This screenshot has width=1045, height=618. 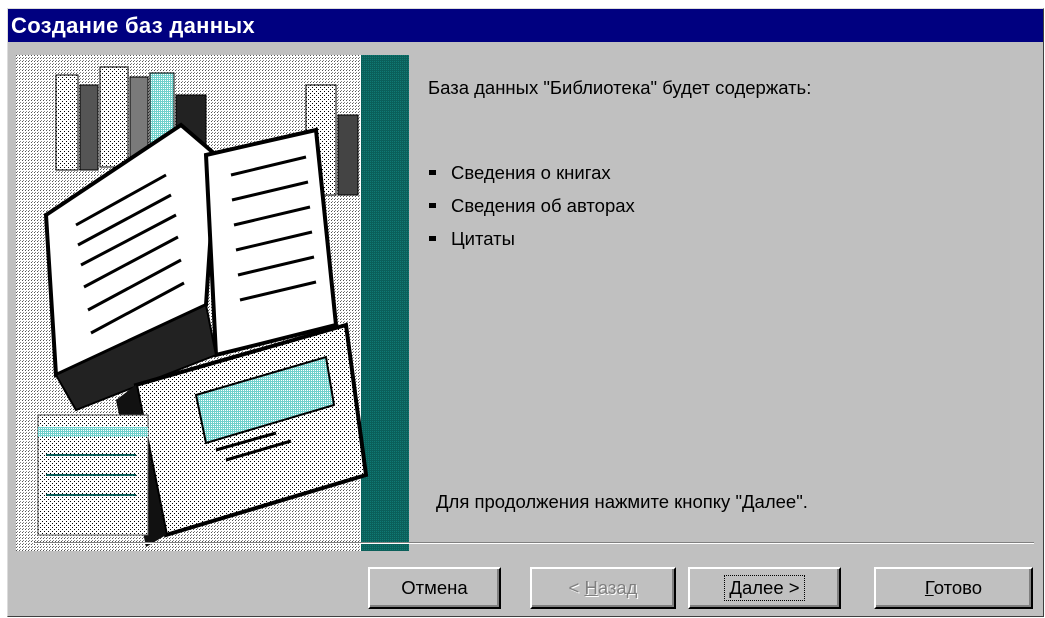 What do you see at coordinates (534, 543) in the screenshot?
I see `separator` at bounding box center [534, 543].